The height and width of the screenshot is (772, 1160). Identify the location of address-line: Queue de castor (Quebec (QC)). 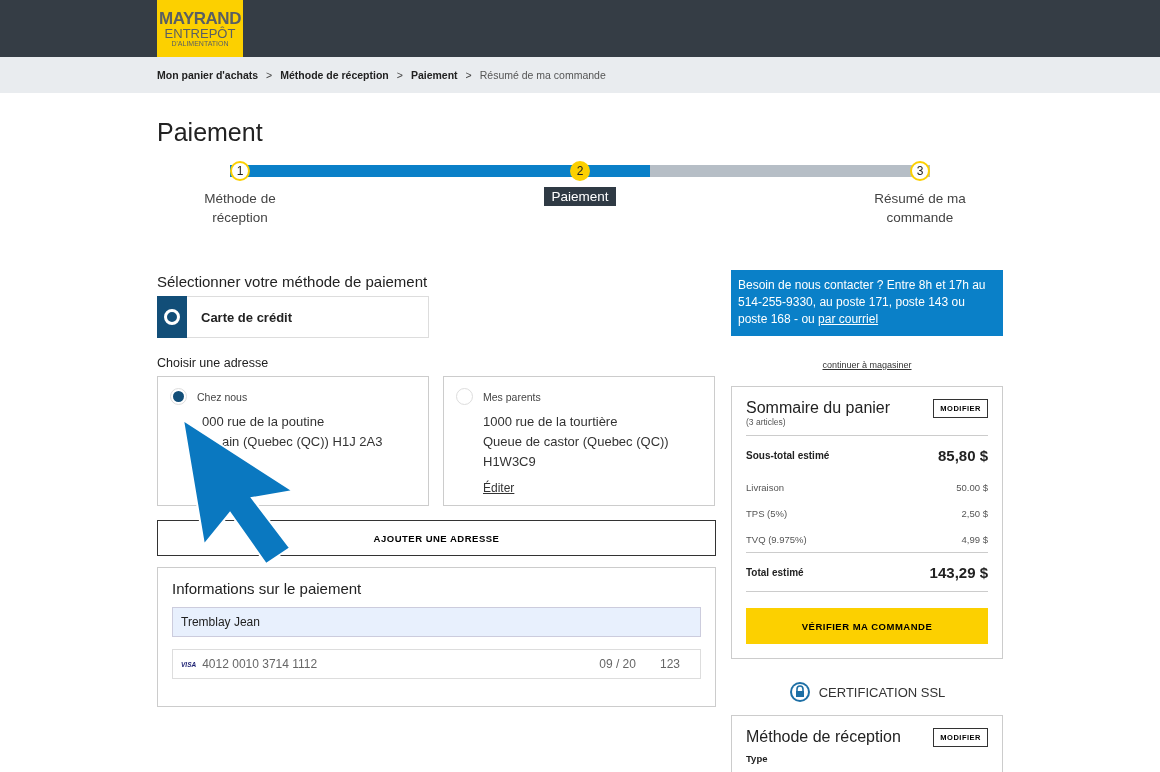
(576, 442).